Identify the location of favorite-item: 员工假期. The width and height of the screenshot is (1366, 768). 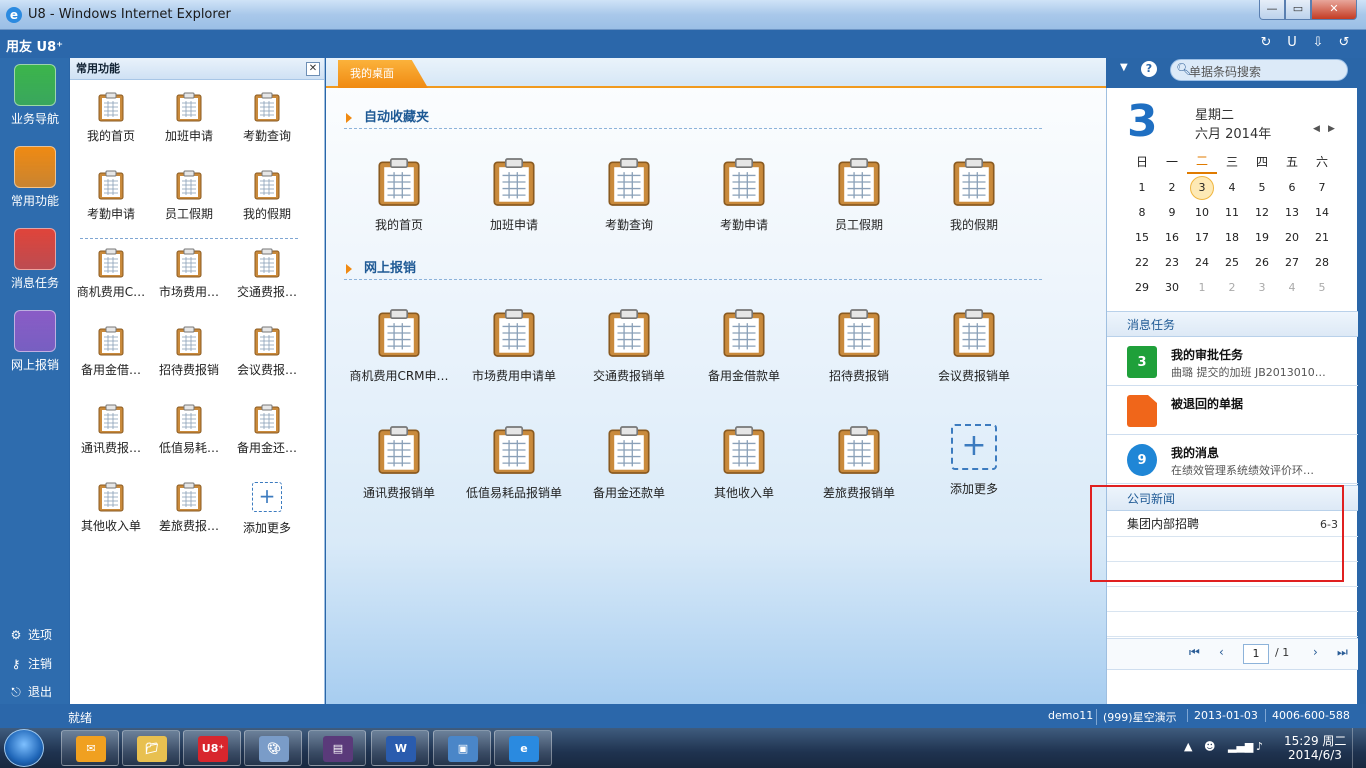
(189, 196).